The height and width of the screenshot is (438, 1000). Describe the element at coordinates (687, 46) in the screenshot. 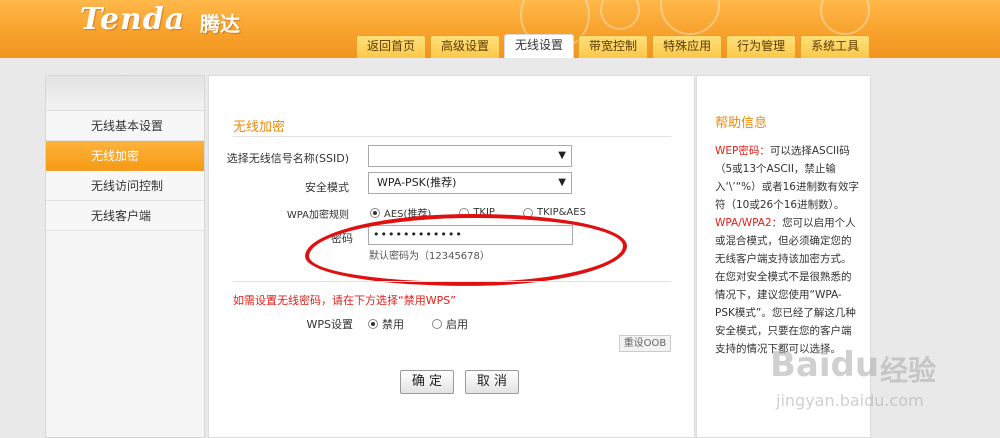

I see `tab-special-apps: 特殊应用` at that location.